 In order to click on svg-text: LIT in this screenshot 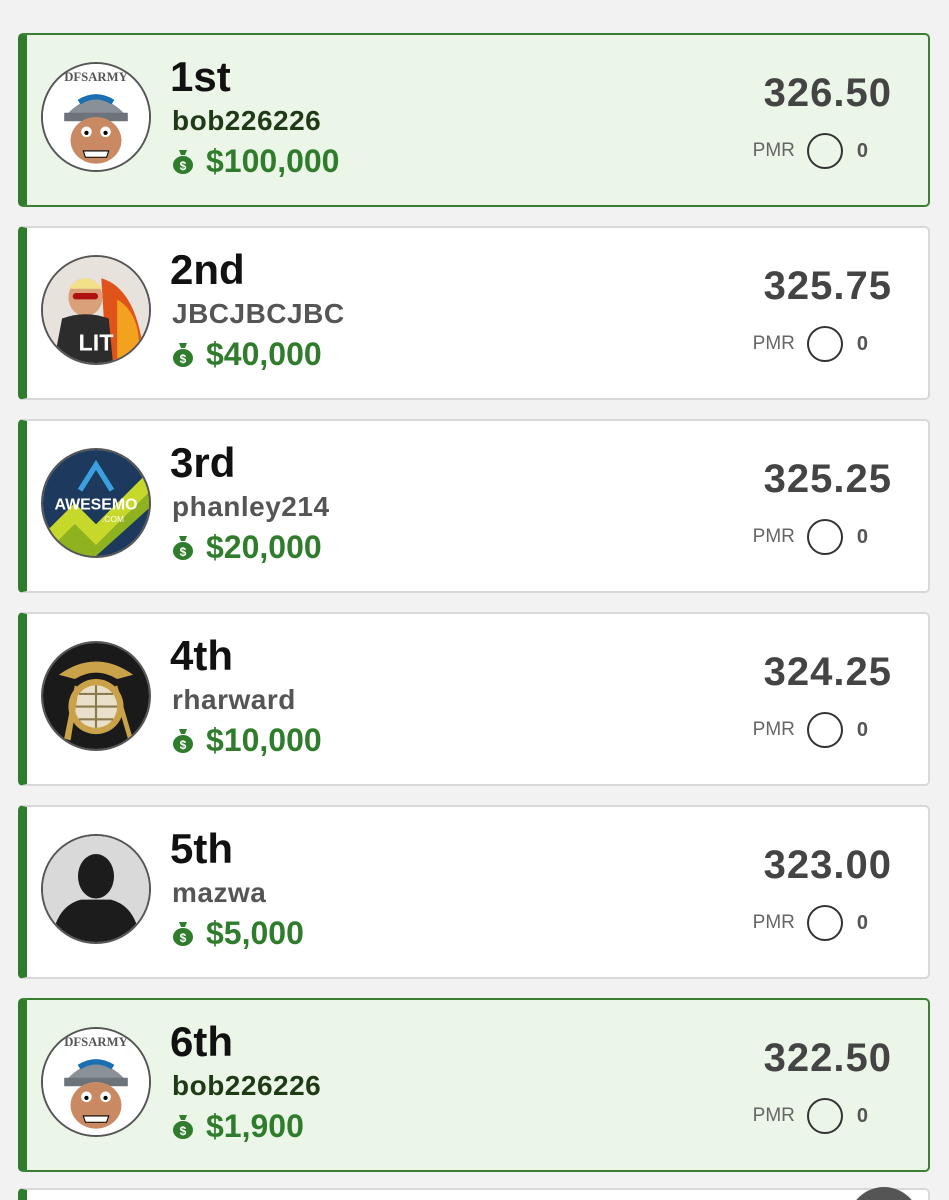, I will do `click(96, 342)`.